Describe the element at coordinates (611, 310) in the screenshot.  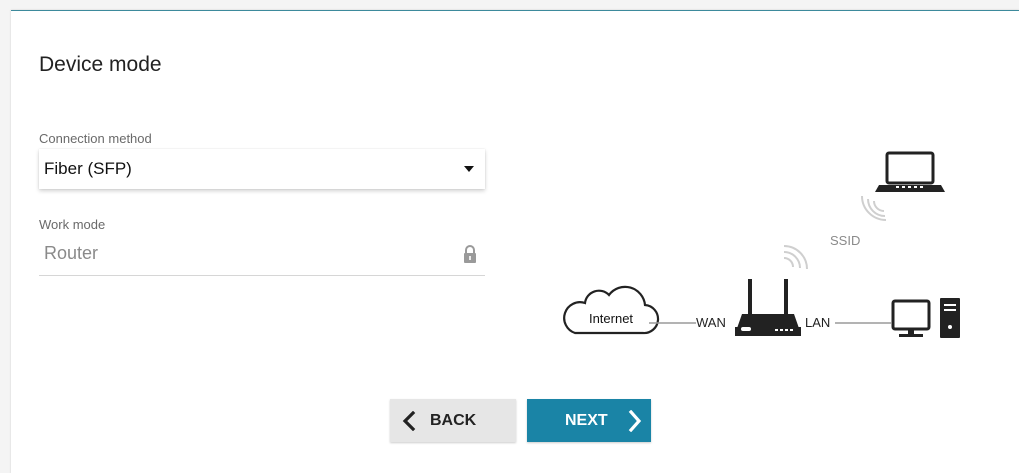
I see `cloud-icon: Internet` at that location.